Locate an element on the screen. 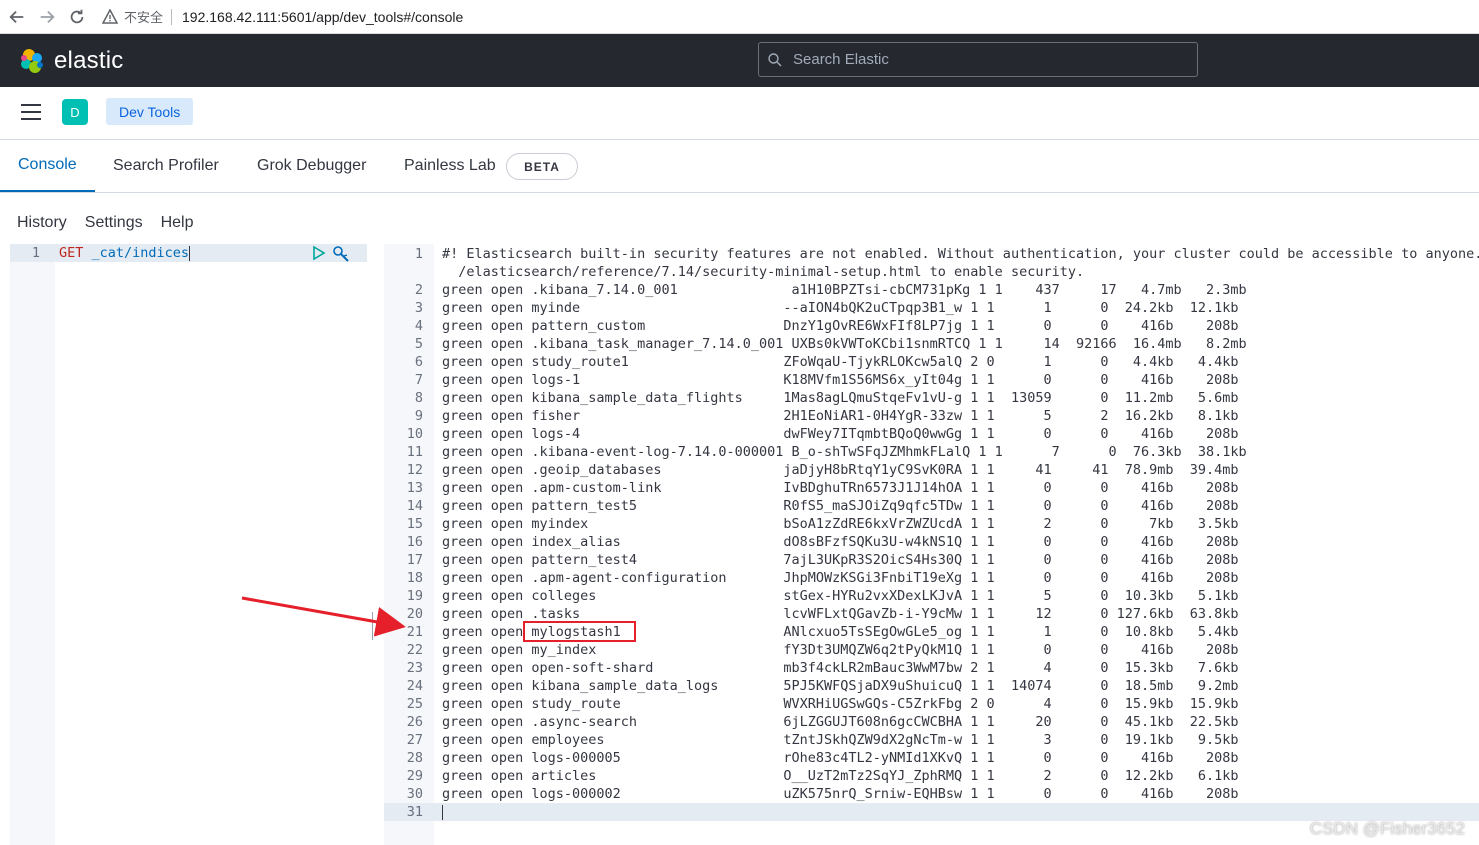 This screenshot has width=1479, height=845. menu-icon is located at coordinates (31, 112).